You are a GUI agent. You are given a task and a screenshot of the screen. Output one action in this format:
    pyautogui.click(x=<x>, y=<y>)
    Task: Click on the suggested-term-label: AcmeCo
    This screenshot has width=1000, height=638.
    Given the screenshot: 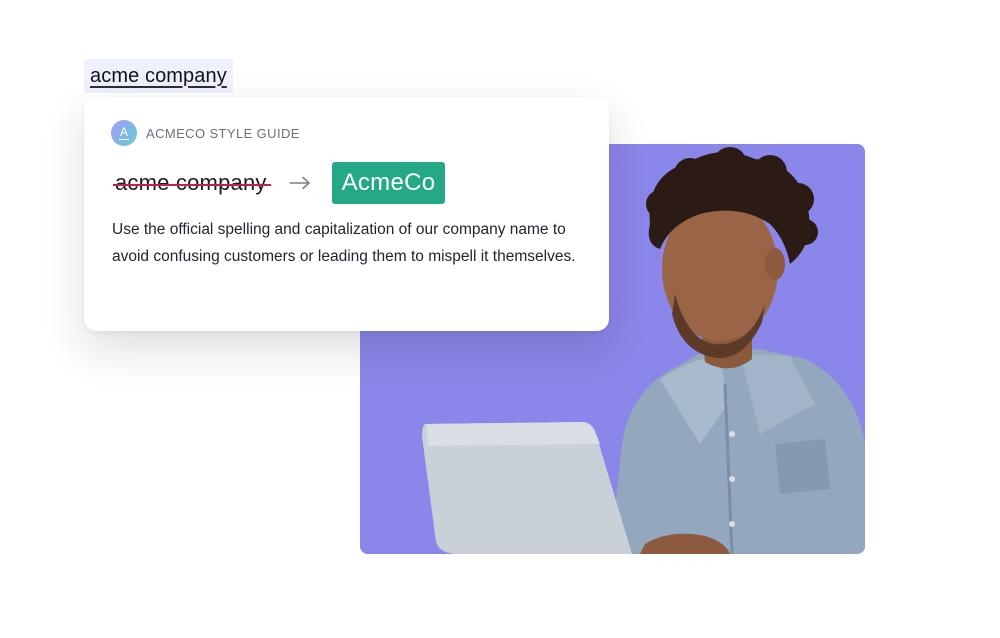 What is the action you would take?
    pyautogui.click(x=388, y=182)
    